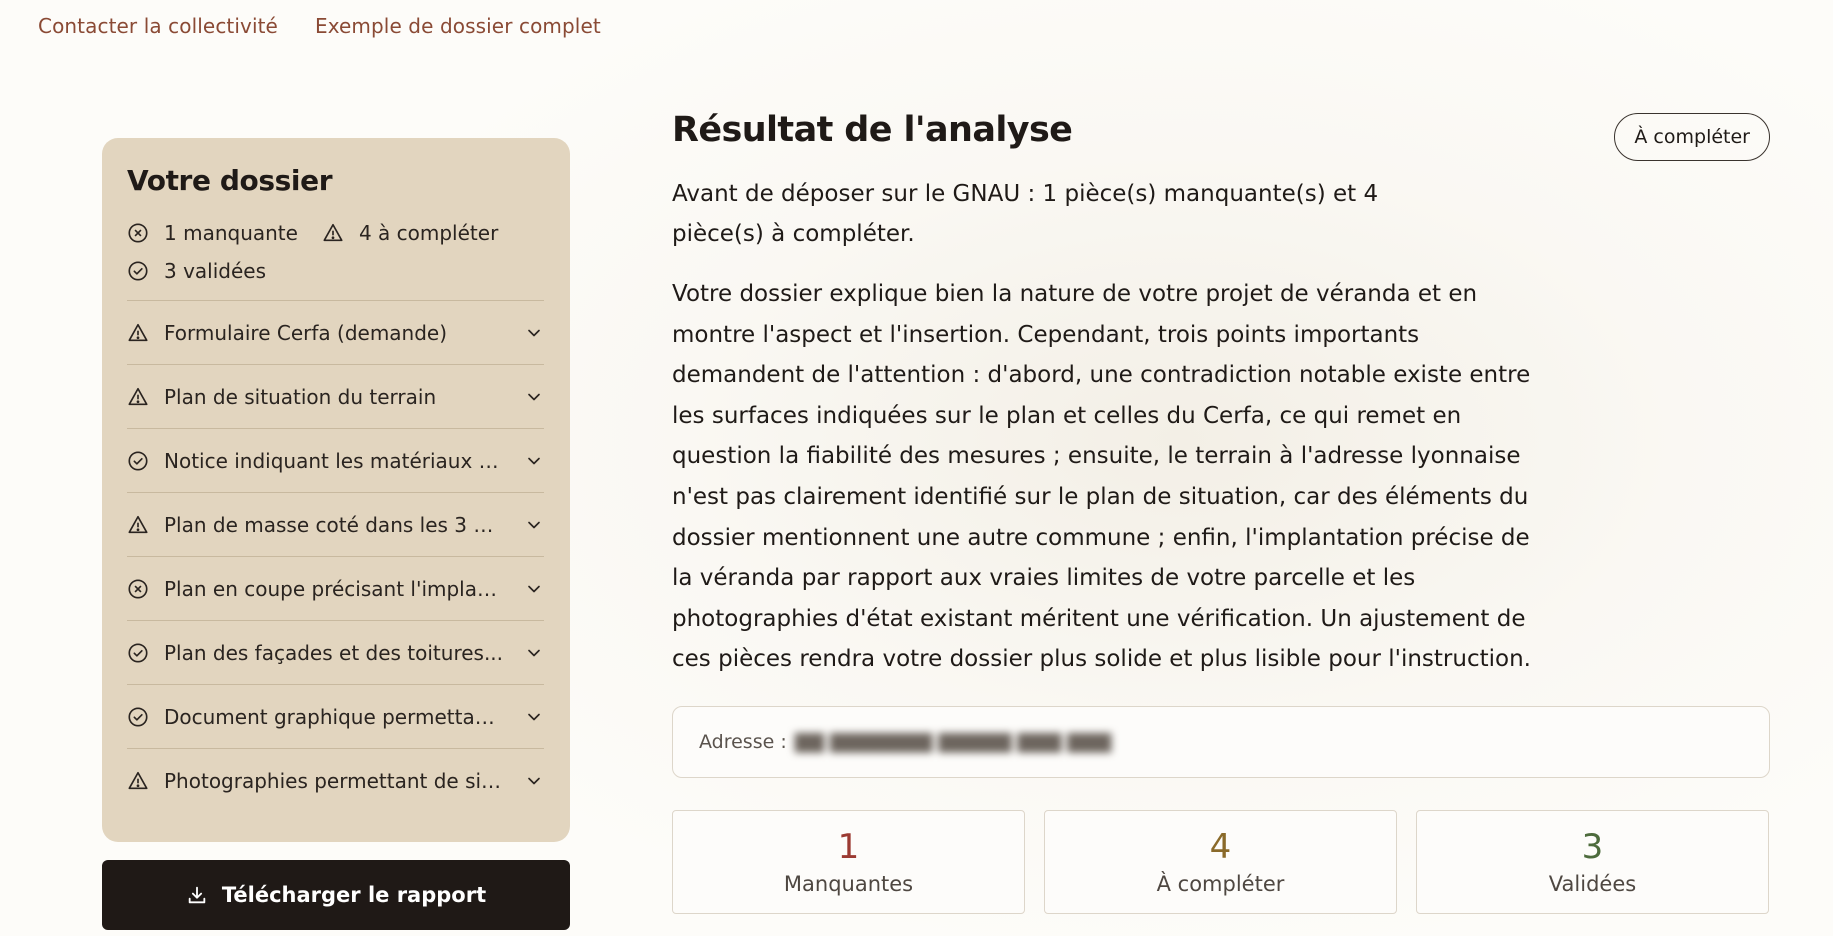 The image size is (1833, 936). What do you see at coordinates (872, 130) in the screenshot?
I see `page-title: Résultat de l'analyse` at bounding box center [872, 130].